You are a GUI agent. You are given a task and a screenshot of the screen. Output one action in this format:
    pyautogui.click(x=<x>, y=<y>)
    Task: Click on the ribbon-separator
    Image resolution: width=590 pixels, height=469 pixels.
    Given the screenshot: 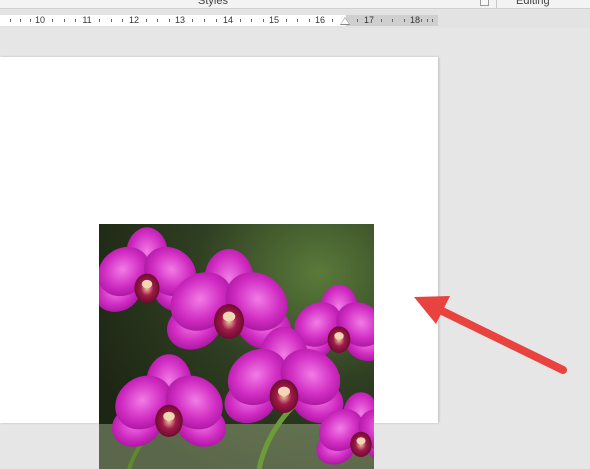 What is the action you would take?
    pyautogui.click(x=496, y=4)
    